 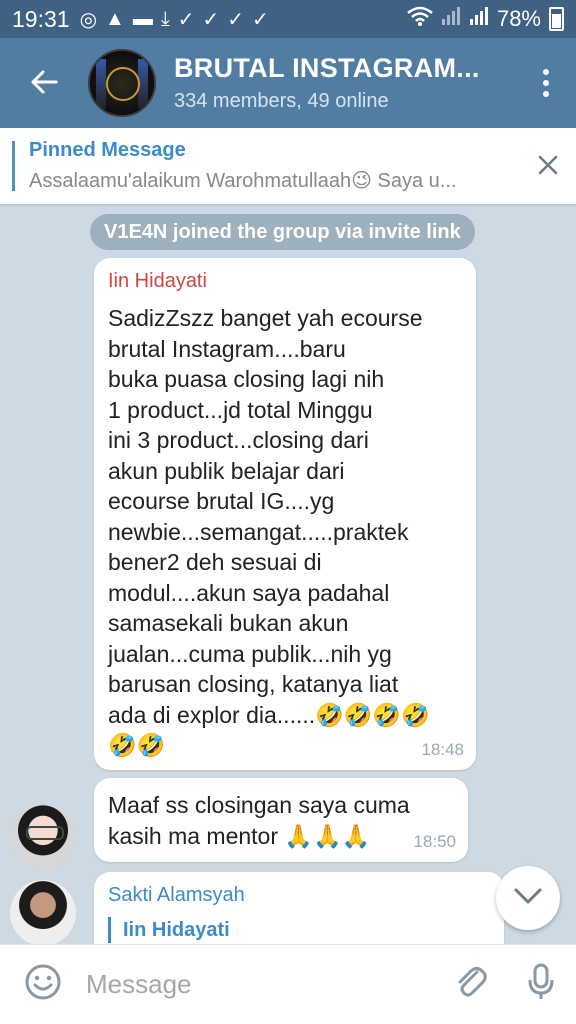 I want to click on chevron-down-icon, so click(x=528, y=898).